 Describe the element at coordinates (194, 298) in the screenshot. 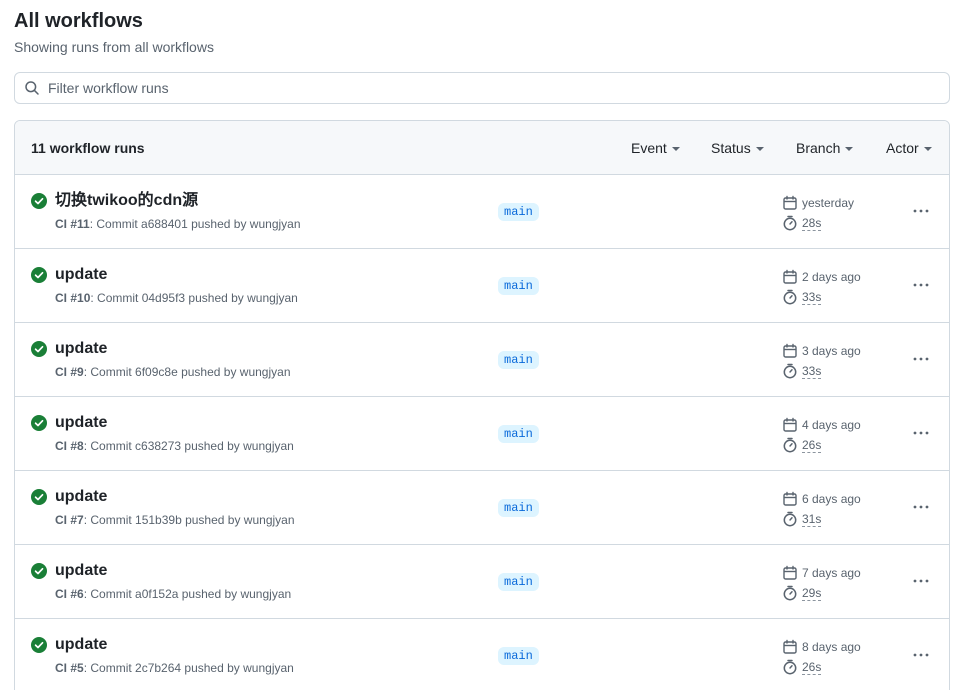

I see `run-commit-detail: : Commit 04d95f3 pushed by wungjyan` at that location.